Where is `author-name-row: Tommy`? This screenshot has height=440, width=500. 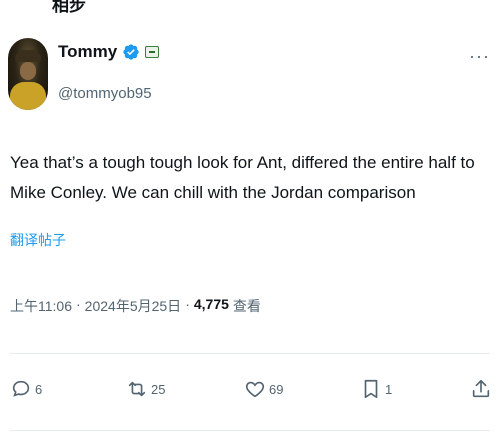
author-name-row: Tommy is located at coordinates (109, 52).